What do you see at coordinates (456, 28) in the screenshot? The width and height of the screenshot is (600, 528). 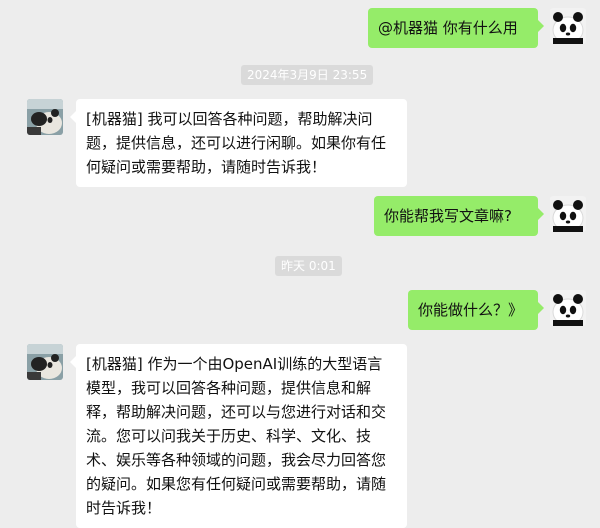 I see `message-bubble-sent: @机器猫 你有什么用` at bounding box center [456, 28].